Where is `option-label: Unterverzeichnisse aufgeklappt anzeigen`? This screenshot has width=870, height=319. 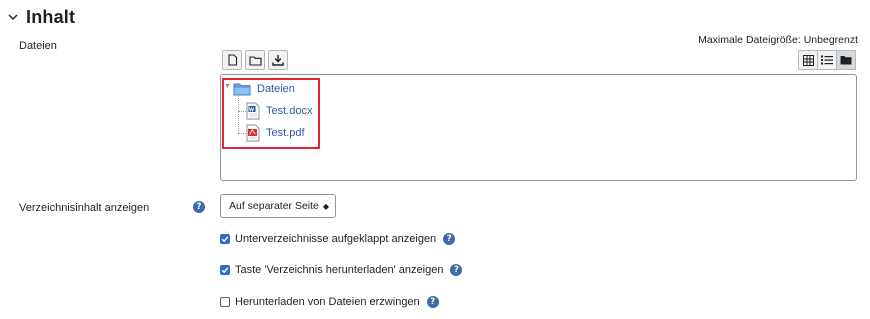
option-label: Unterverzeichnisse aufgeklappt anzeigen is located at coordinates (335, 239).